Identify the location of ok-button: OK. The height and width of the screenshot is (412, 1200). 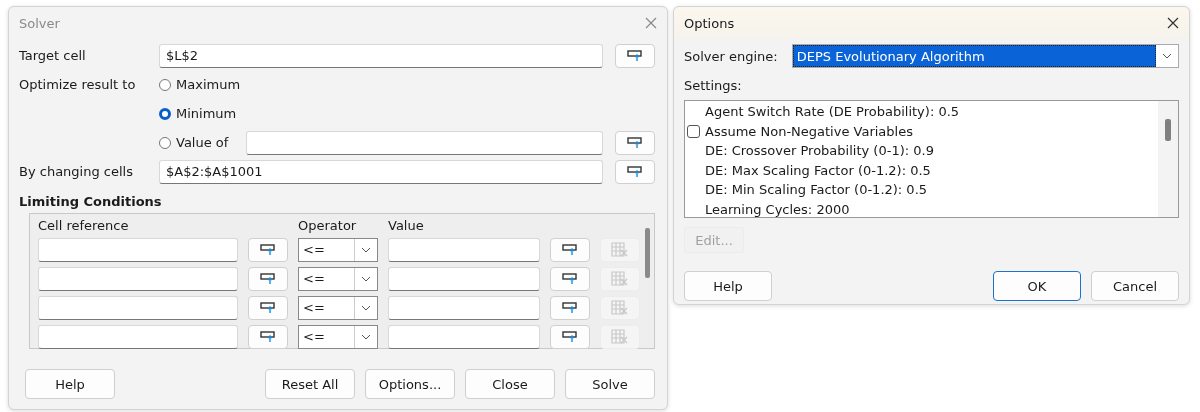
(1037, 286).